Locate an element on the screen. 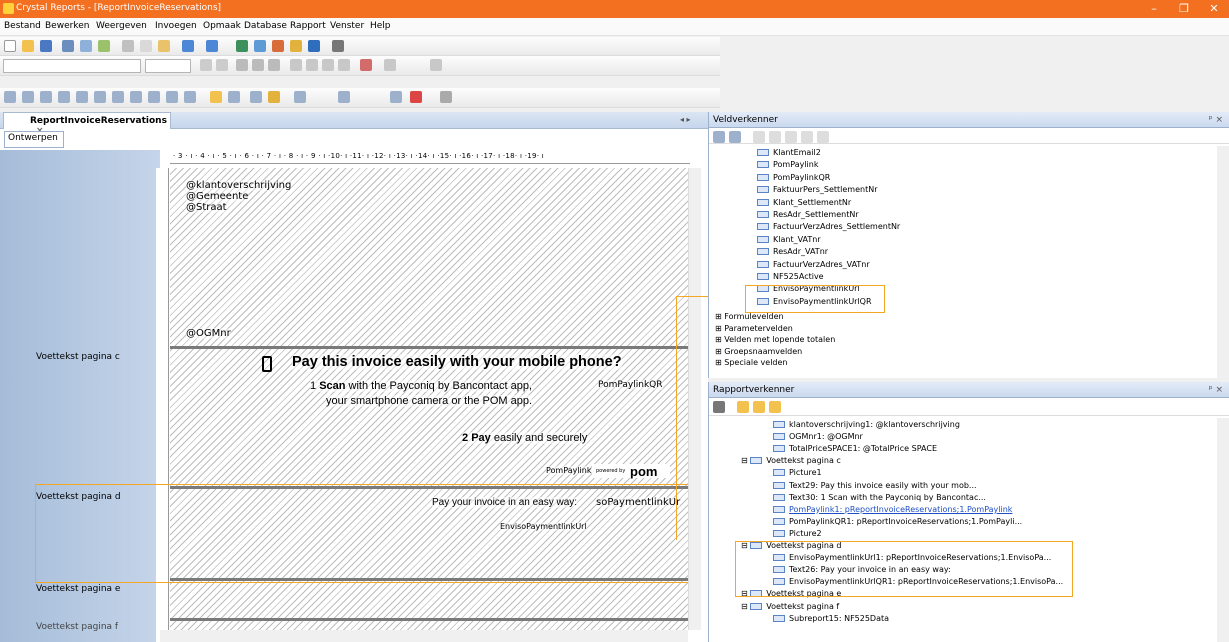  stop-icon is located at coordinates (416, 97).